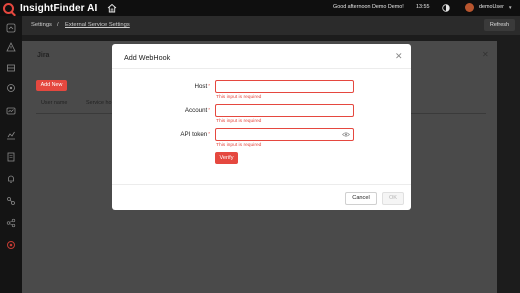 The height and width of the screenshot is (293, 520). Describe the element at coordinates (11, 28) in the screenshot. I see `dashboard-icon` at that location.